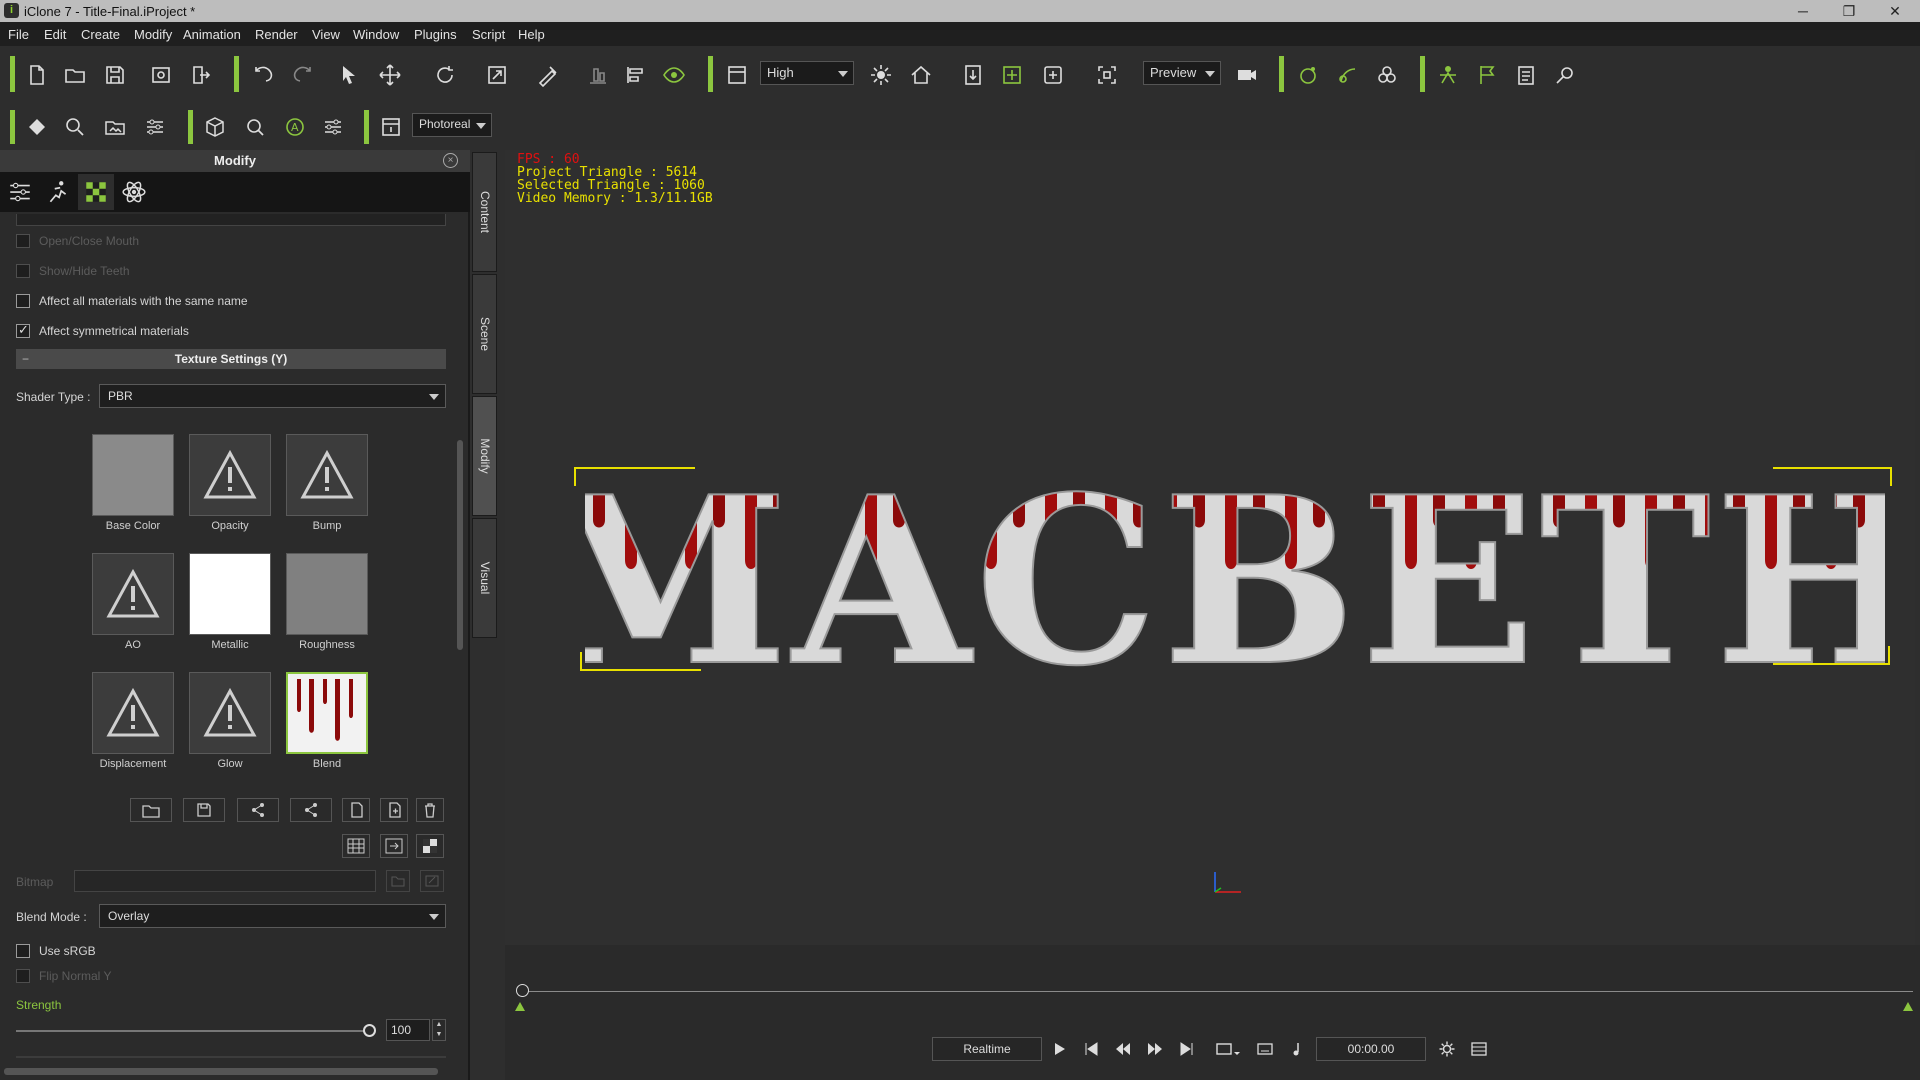 The image size is (1920, 1080). Describe the element at coordinates (598, 75) in the screenshot. I see `align-bottom-icon` at that location.